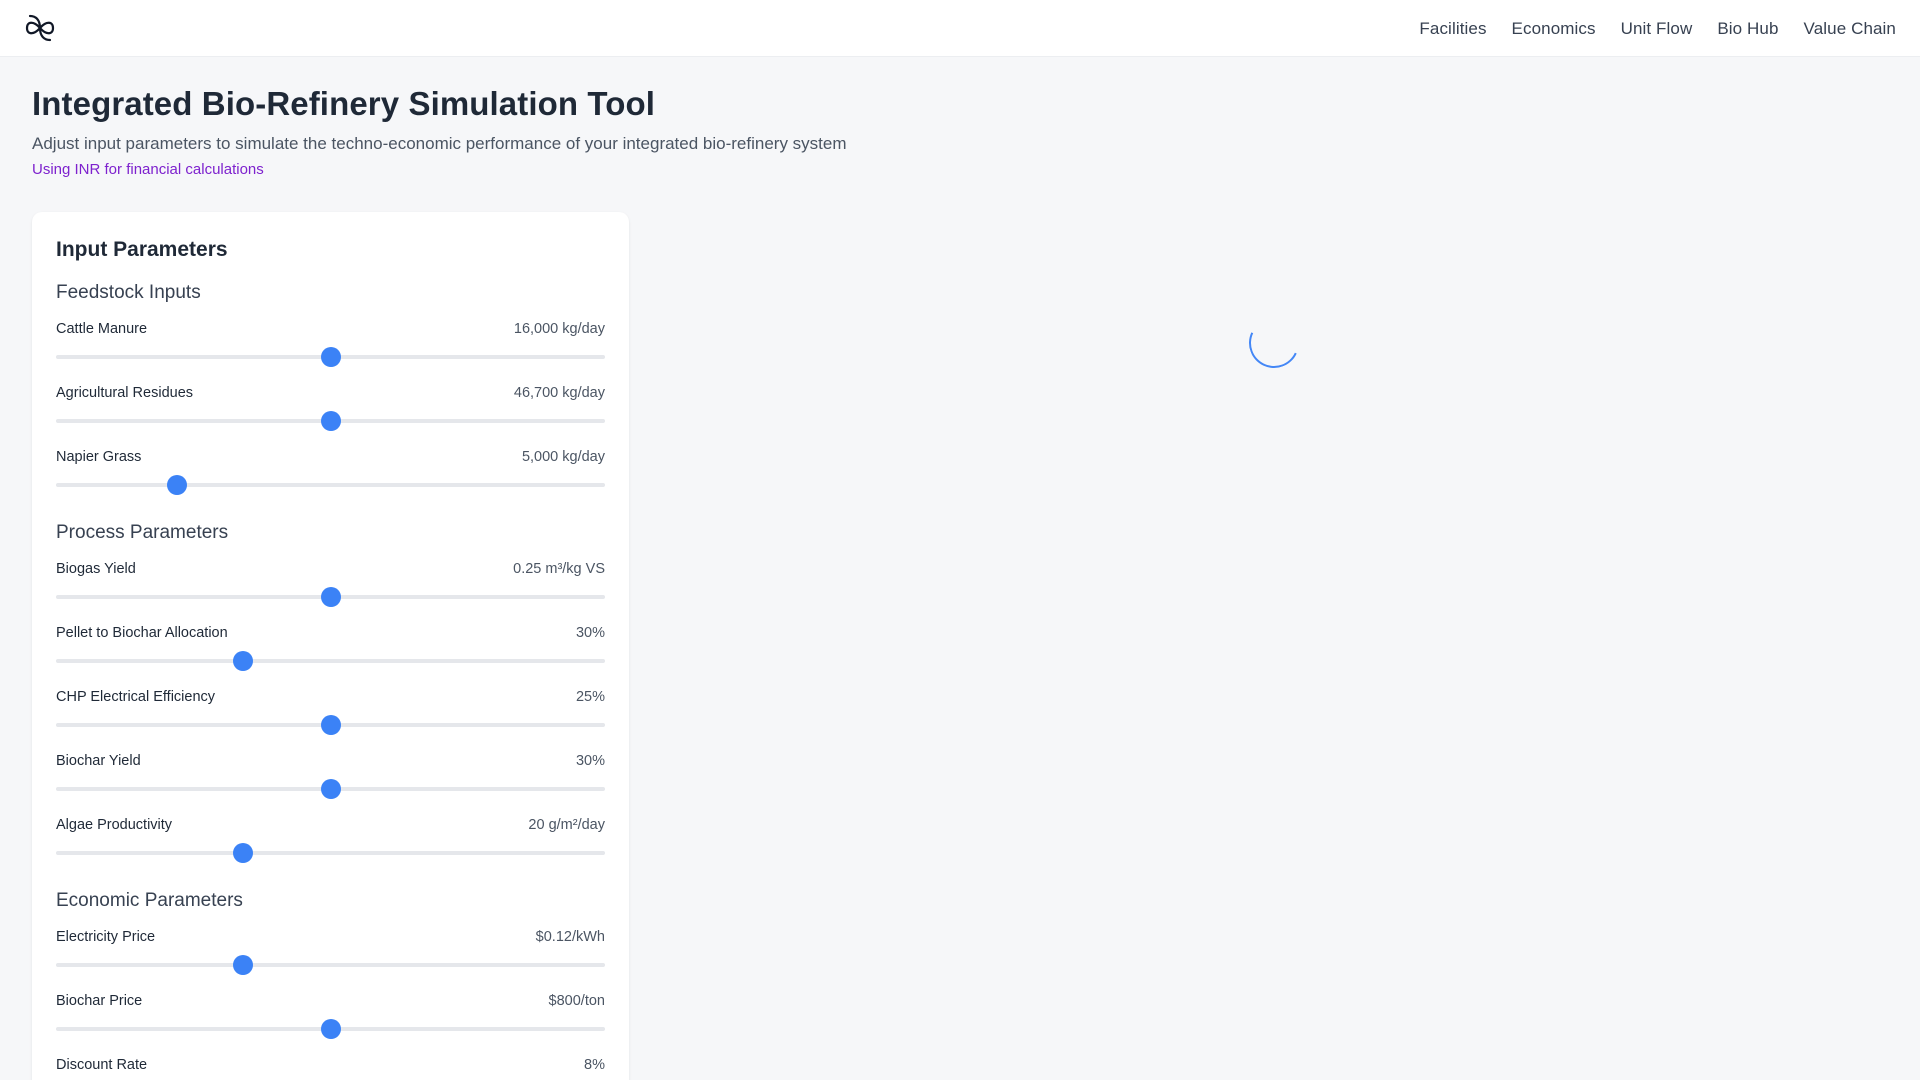  Describe the element at coordinates (148, 169) in the screenshot. I see `currency-note: Using INR for financial calculations` at that location.